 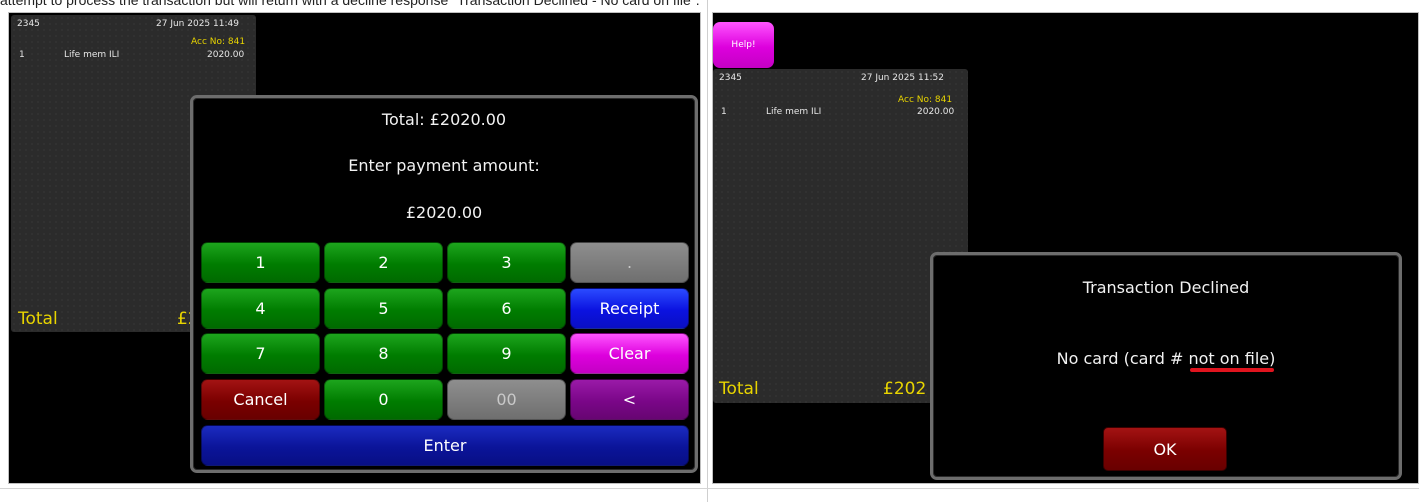 I want to click on declined-title: Transaction Declined, so click(x=1166, y=287).